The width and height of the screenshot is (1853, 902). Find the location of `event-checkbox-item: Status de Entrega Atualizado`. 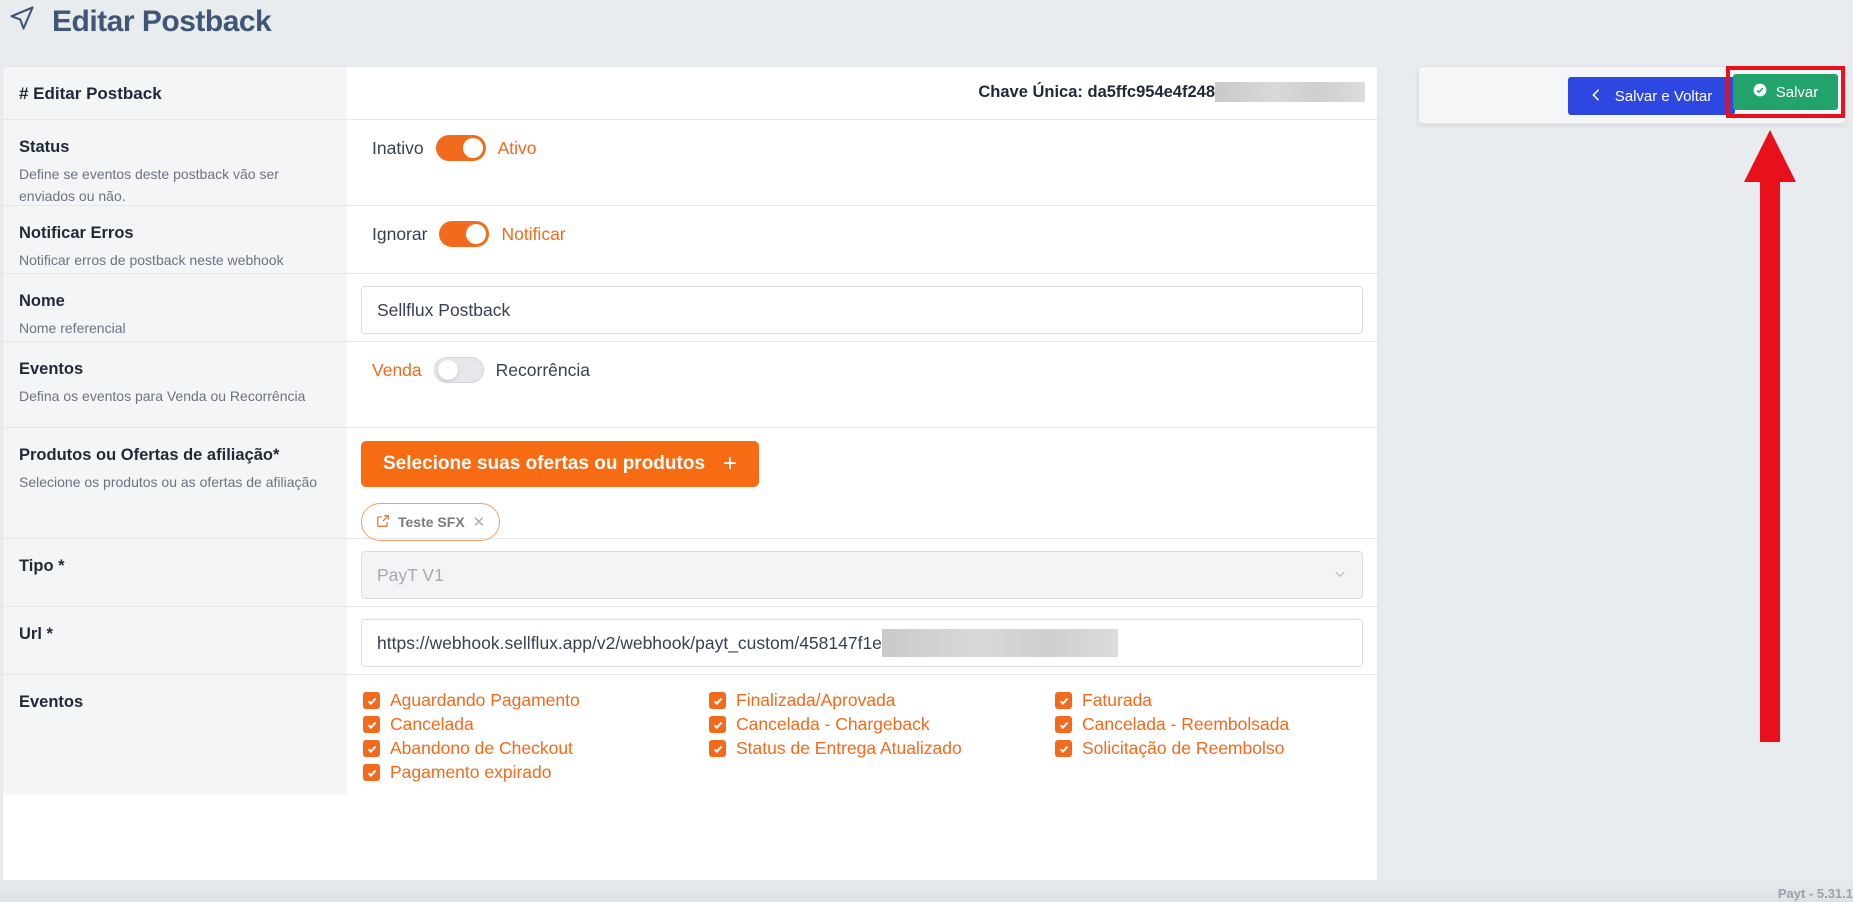

event-checkbox-item: Status de Entrega Atualizado is located at coordinates (882, 748).